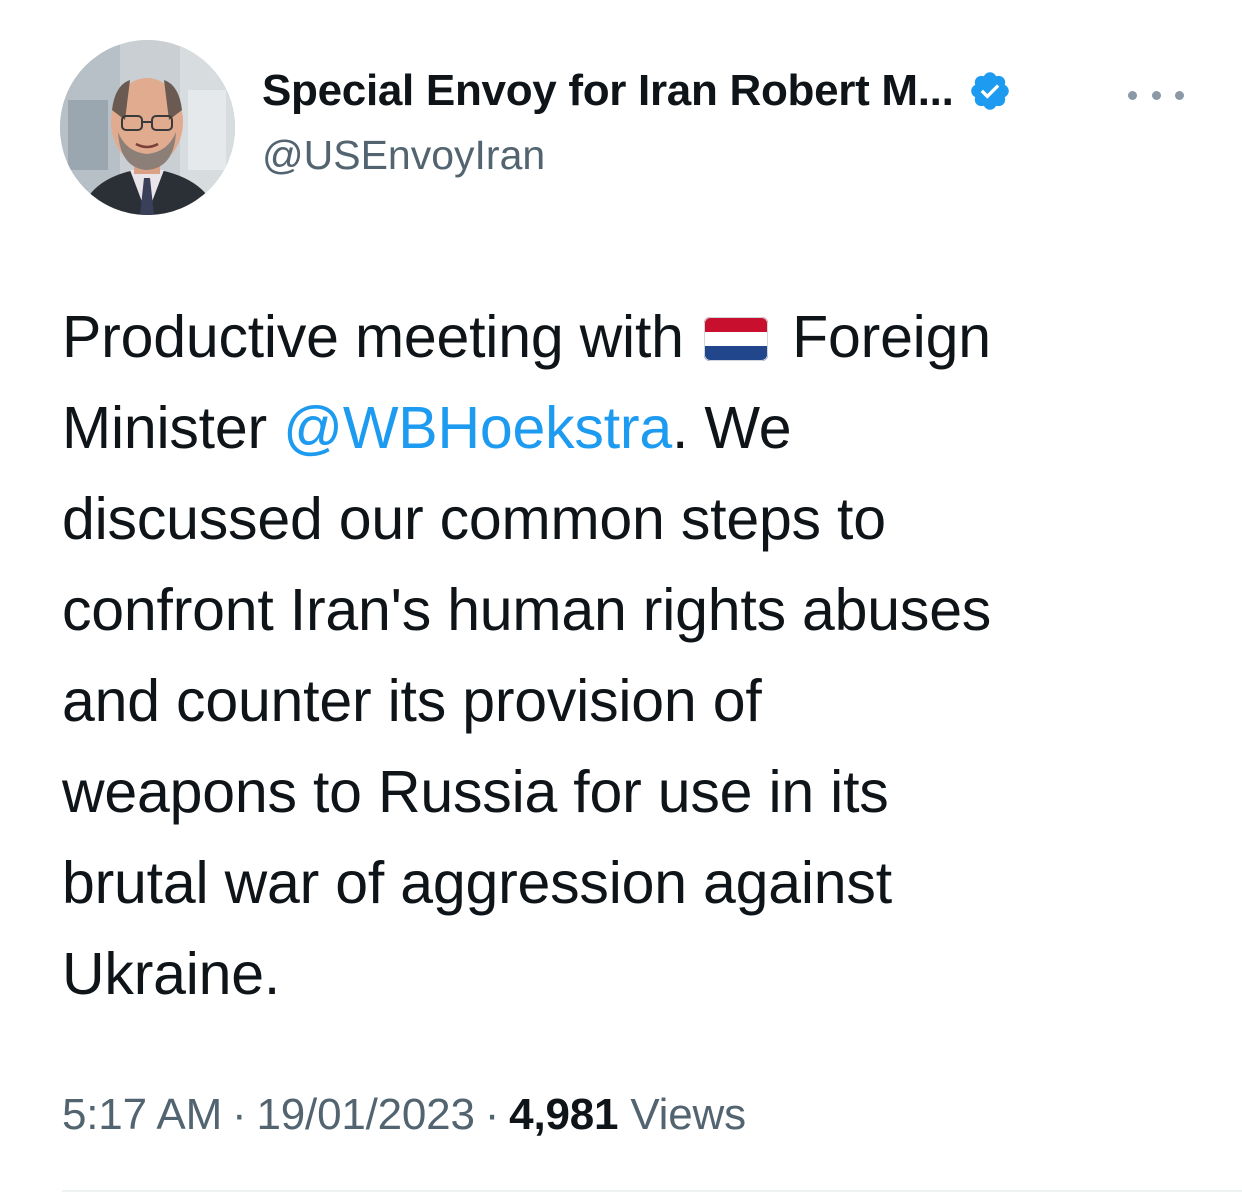  What do you see at coordinates (142, 1114) in the screenshot?
I see `tweet-time: 5:17 AM` at bounding box center [142, 1114].